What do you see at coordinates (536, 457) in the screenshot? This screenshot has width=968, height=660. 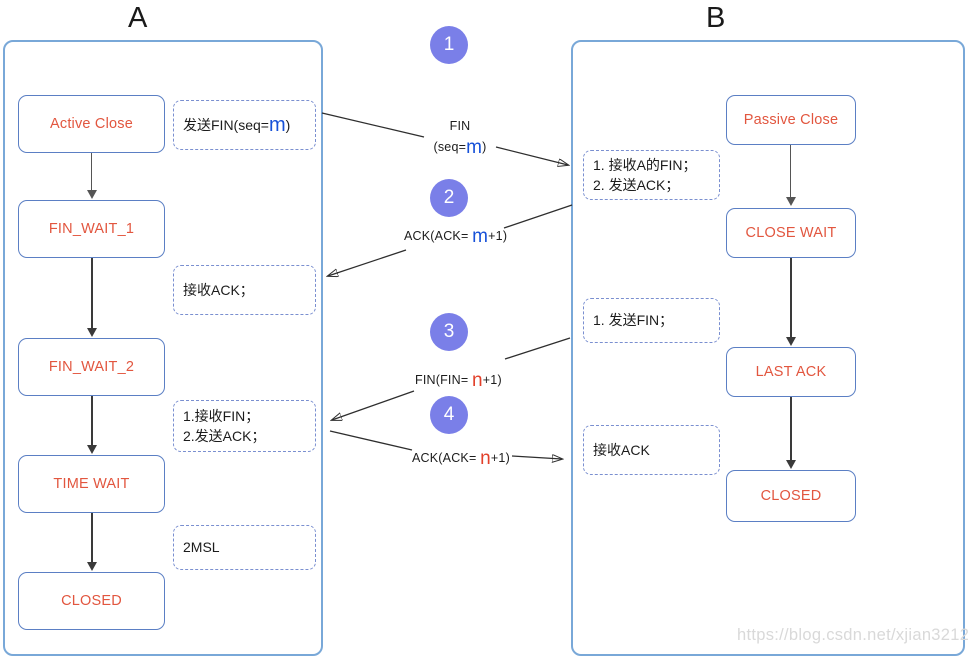 I see `arrow-4-segment-right` at bounding box center [536, 457].